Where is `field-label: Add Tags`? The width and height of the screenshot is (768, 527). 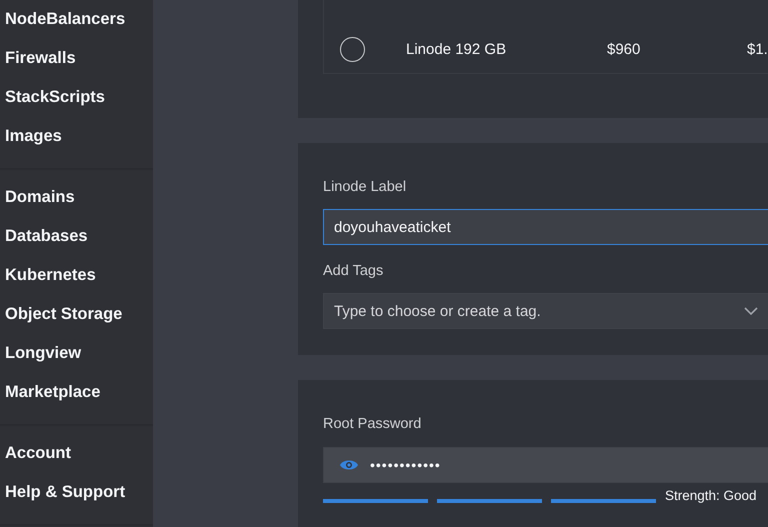
field-label: Add Tags is located at coordinates (353, 272).